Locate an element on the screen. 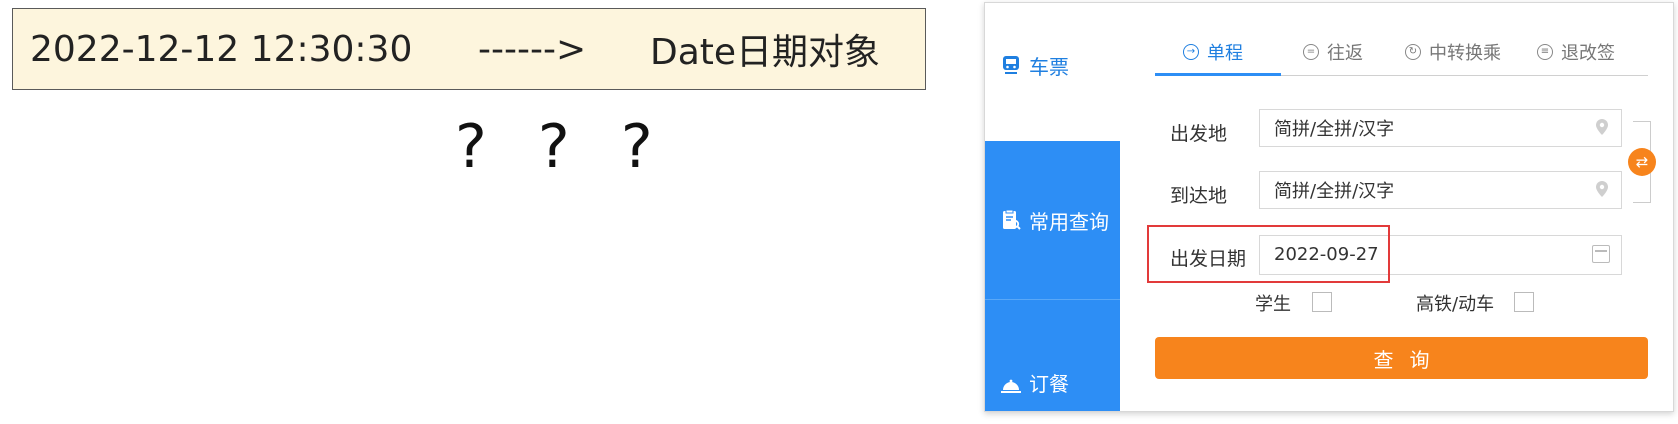  equals-circle-icon: = is located at coordinates (1311, 52).